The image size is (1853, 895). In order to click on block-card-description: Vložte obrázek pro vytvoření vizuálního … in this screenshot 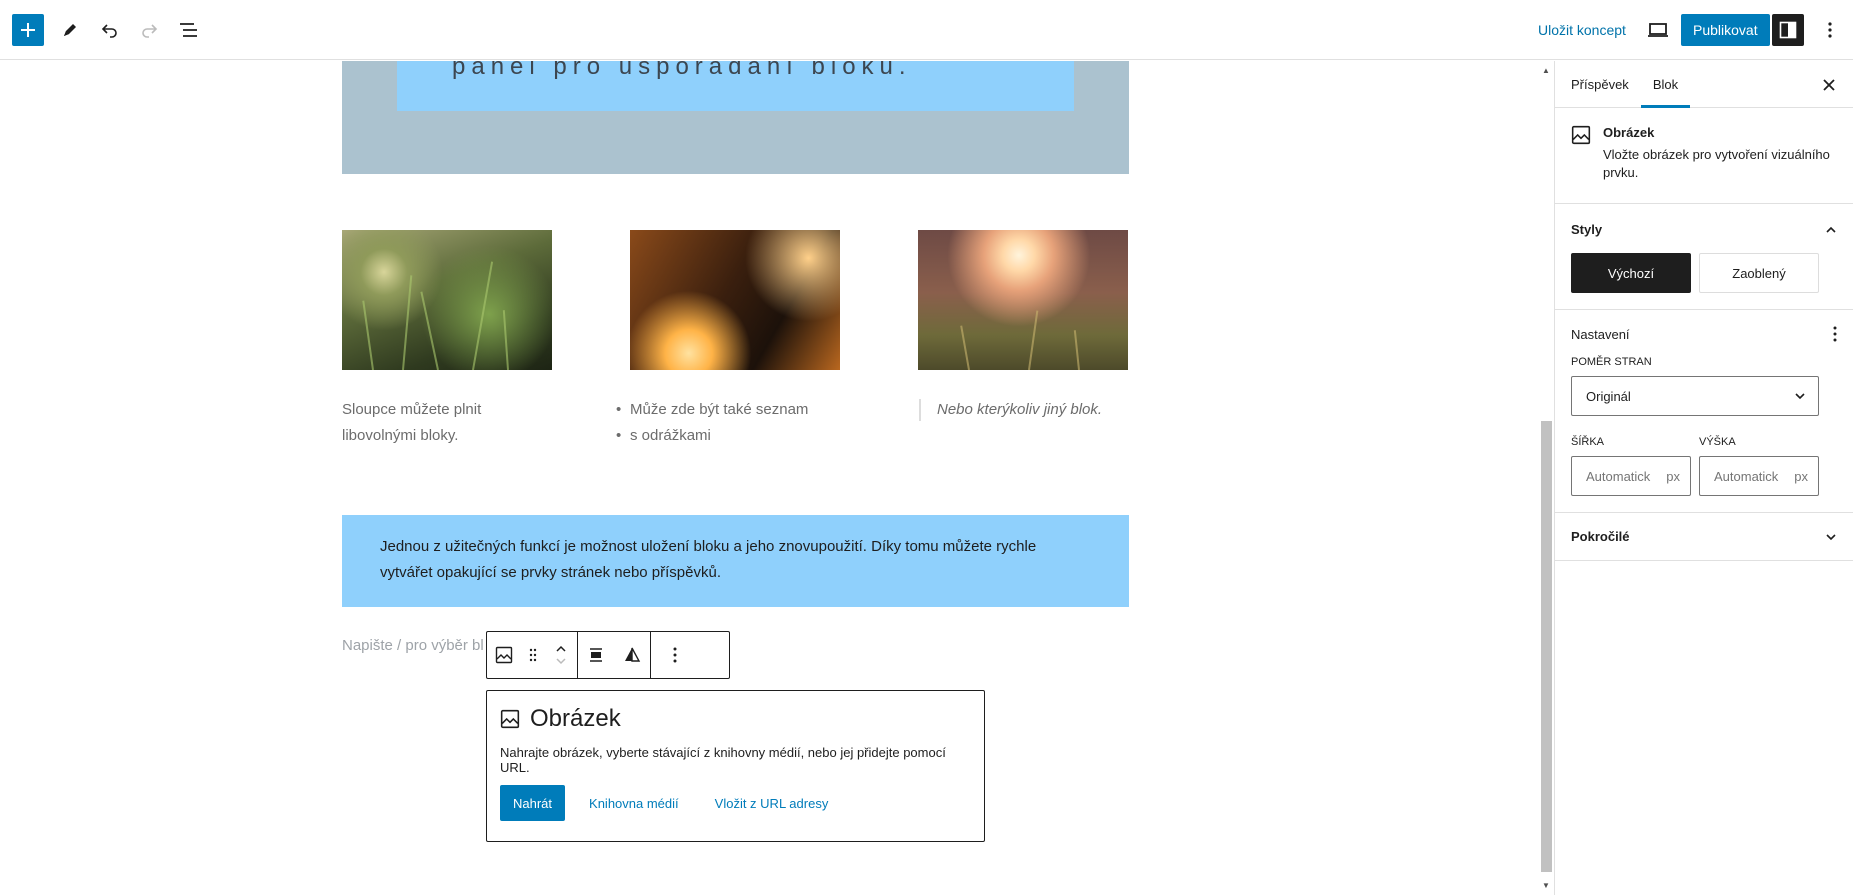, I will do `click(1716, 163)`.